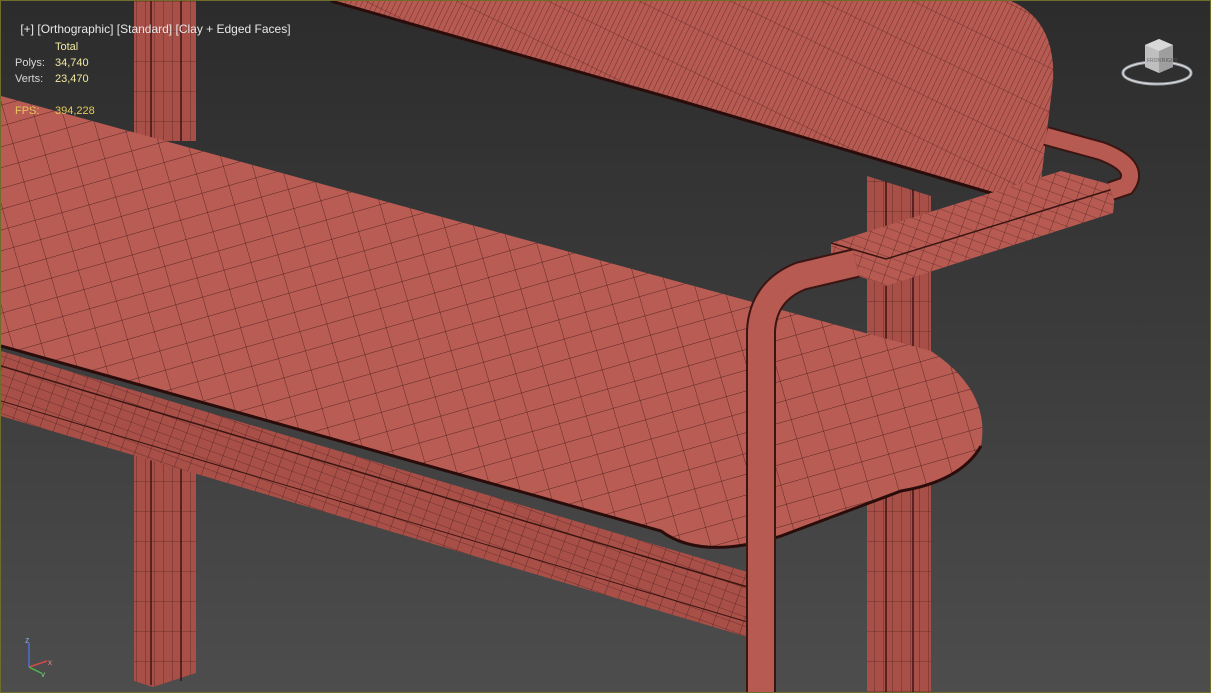  I want to click on left-front-leg, so click(165, 564).